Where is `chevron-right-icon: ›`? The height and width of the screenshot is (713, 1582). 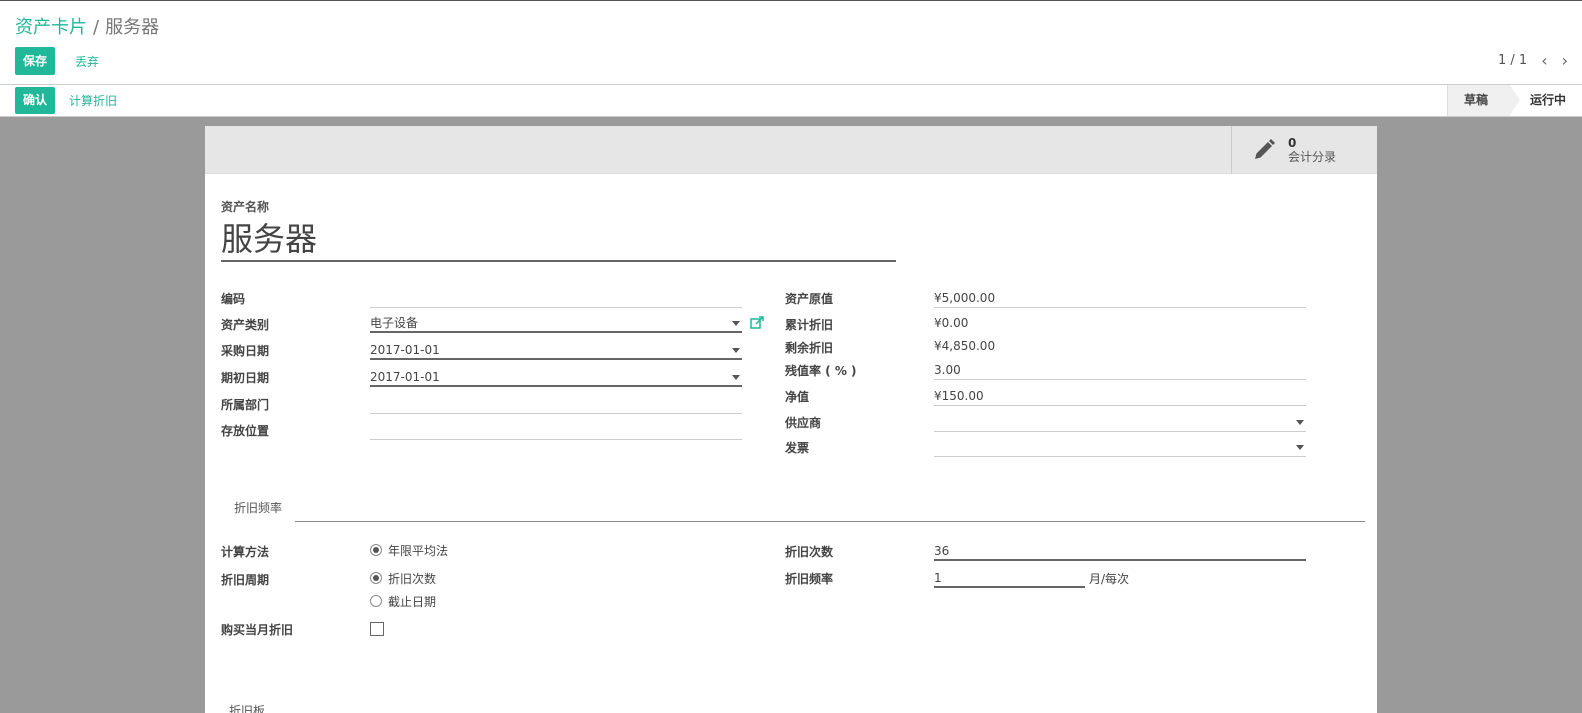 chevron-right-icon: › is located at coordinates (1565, 60).